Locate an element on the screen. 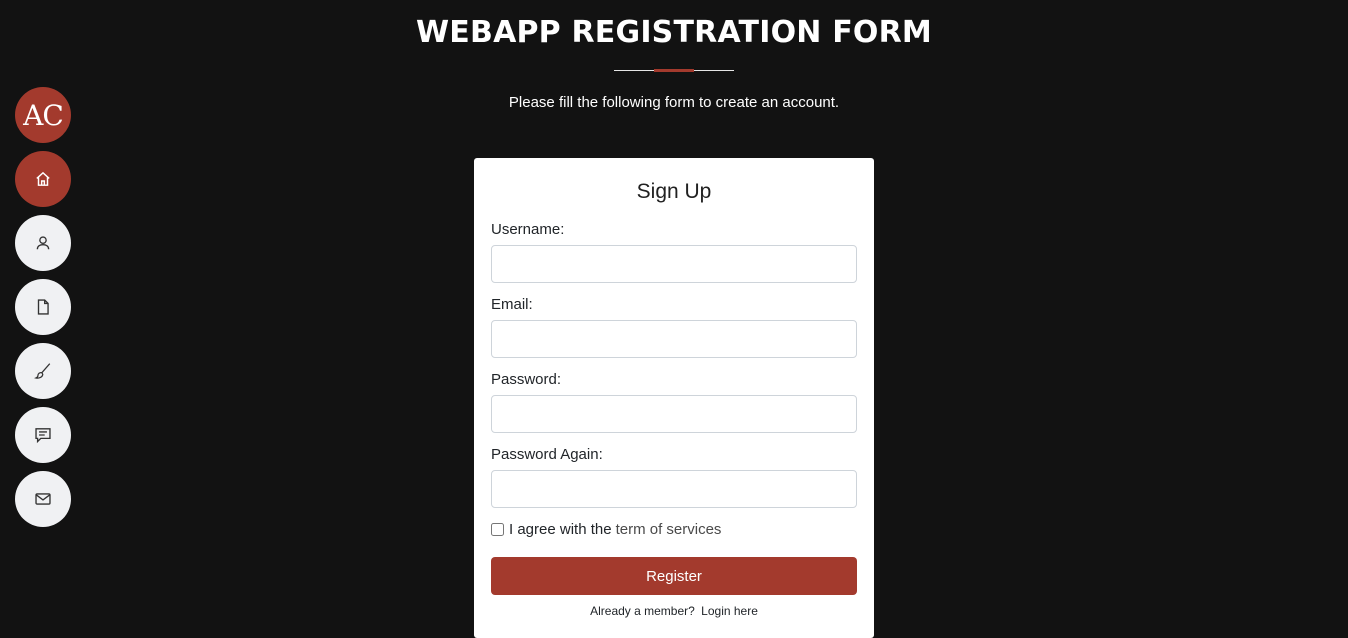  file-icon is located at coordinates (43, 307).